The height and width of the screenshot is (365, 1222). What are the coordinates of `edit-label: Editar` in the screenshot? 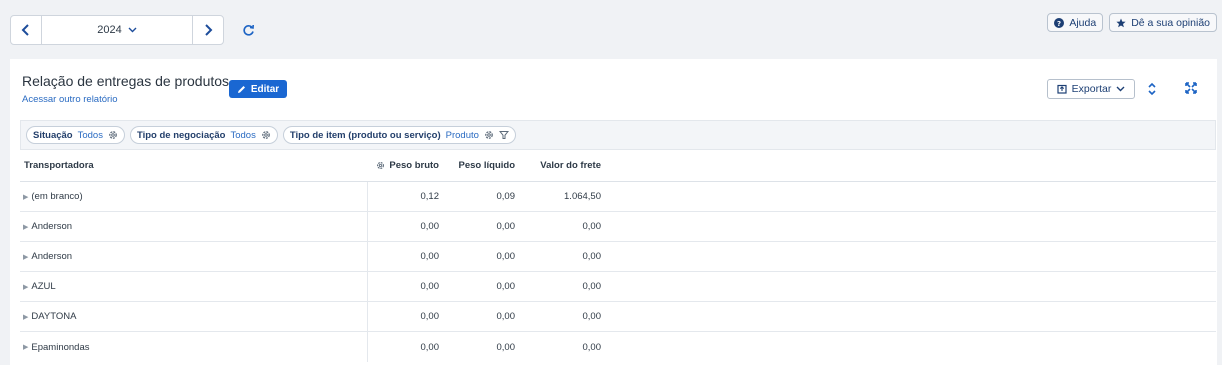 It's located at (265, 89).